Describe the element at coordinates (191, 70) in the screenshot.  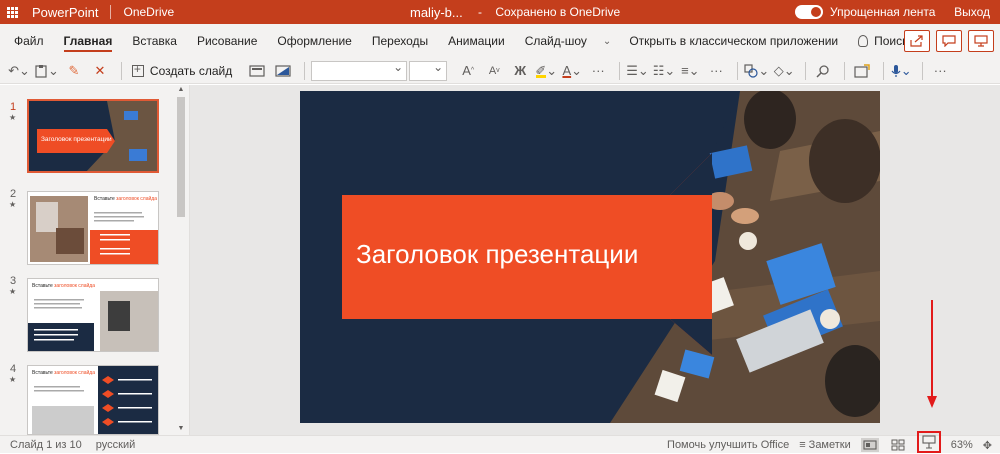
I see `new-slide-label: Создать слайд` at that location.